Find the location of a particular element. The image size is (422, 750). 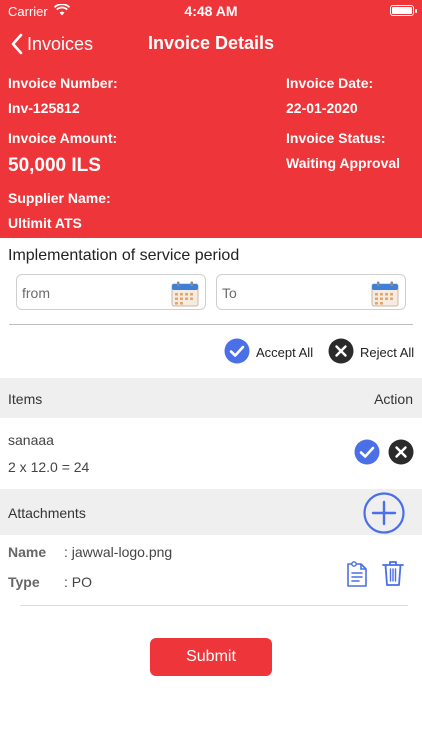

invoice-date-value: 22-01-2020 is located at coordinates (322, 108).